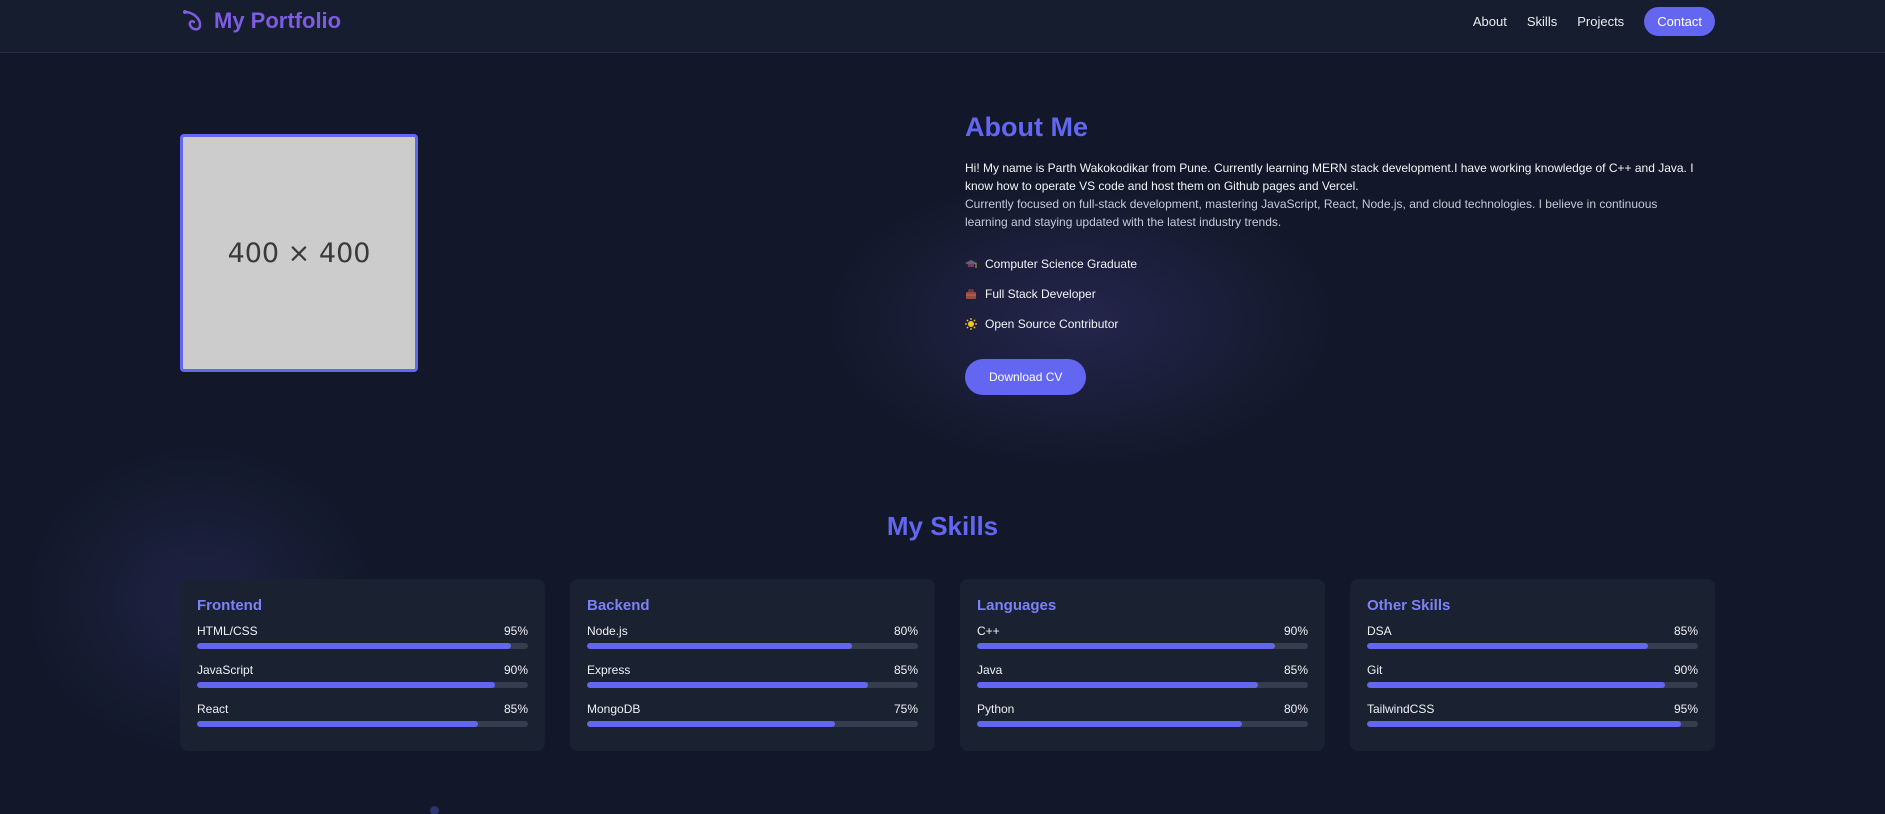  What do you see at coordinates (192, 20) in the screenshot?
I see `rocket-icon` at bounding box center [192, 20].